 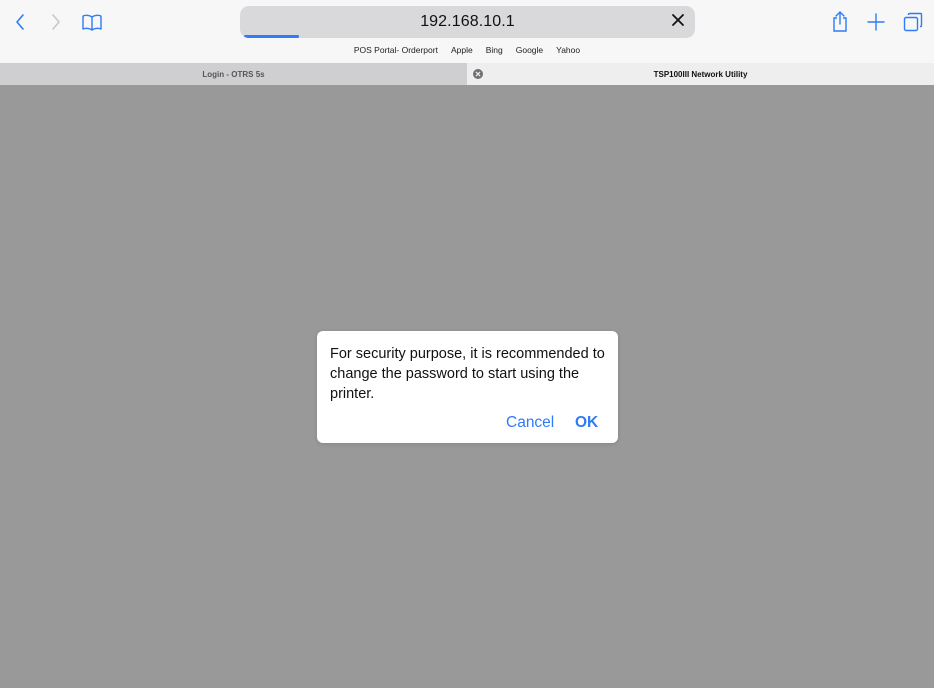 What do you see at coordinates (462, 52) in the screenshot?
I see `favorite-link: Apple` at bounding box center [462, 52].